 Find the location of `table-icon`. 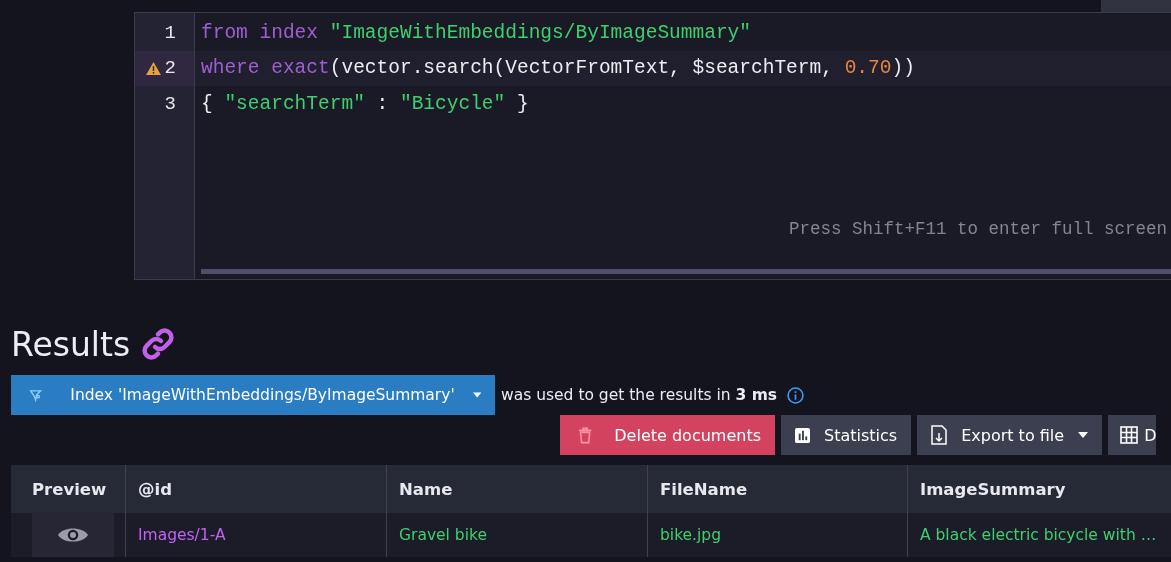

table-icon is located at coordinates (1129, 435).